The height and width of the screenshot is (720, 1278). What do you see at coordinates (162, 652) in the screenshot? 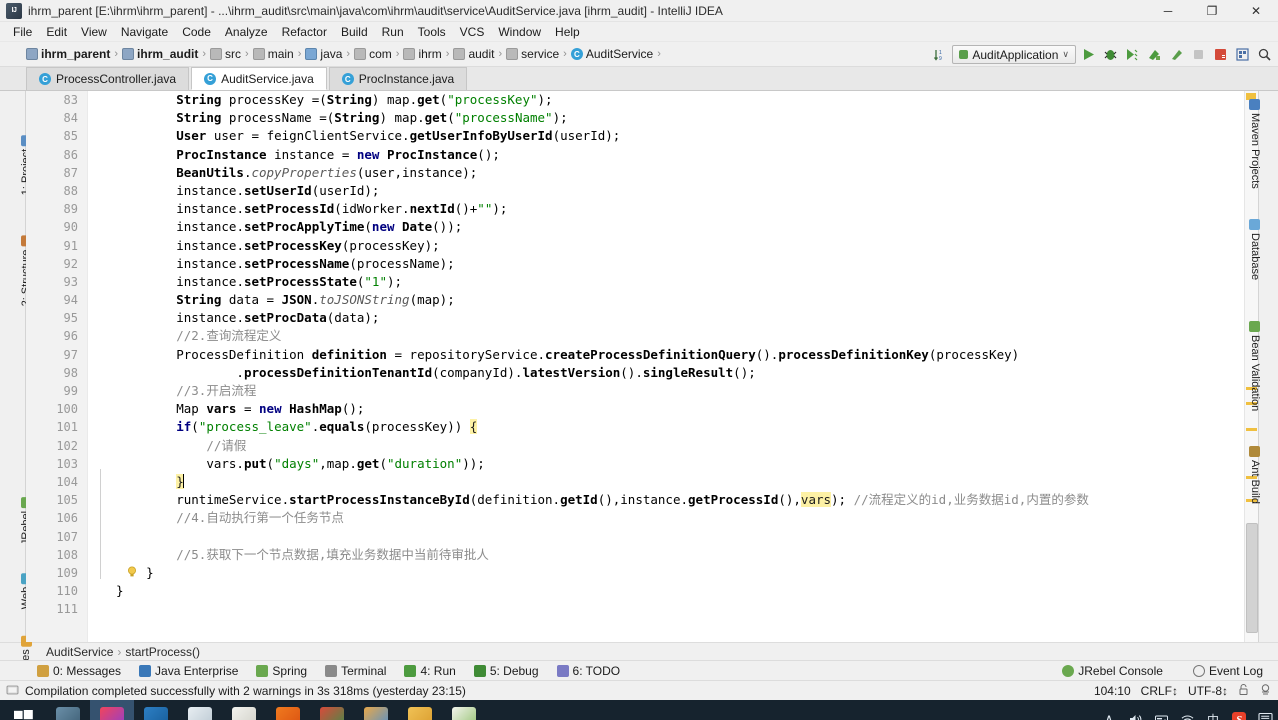
I see `breadcrumb-method: startProcess()` at bounding box center [162, 652].